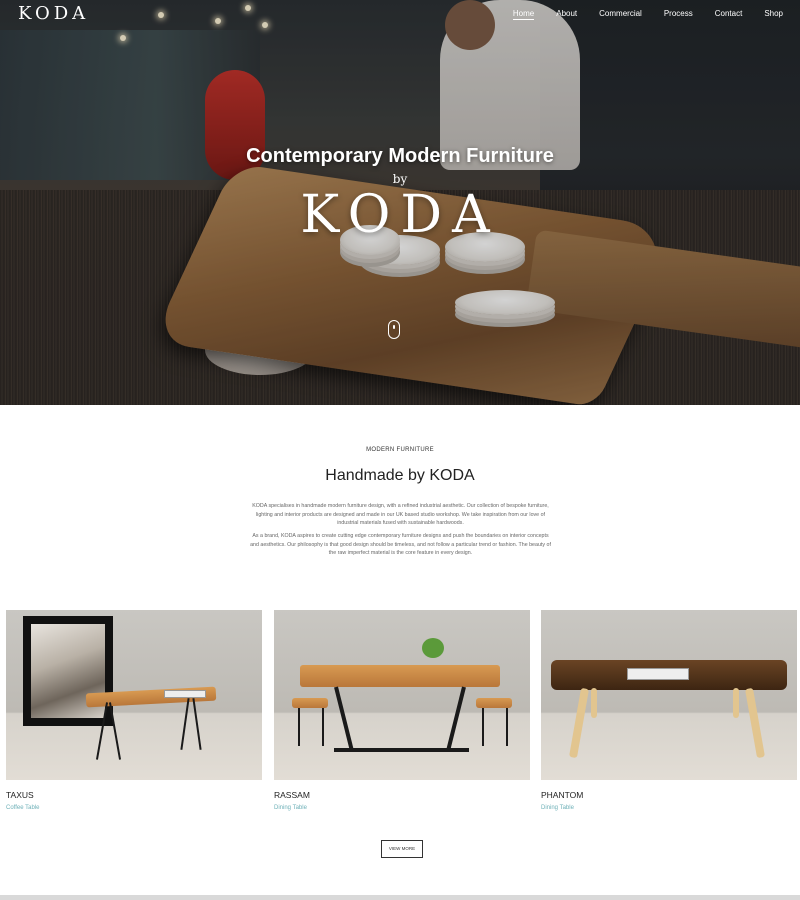  What do you see at coordinates (400, 156) in the screenshot?
I see `hero-title: Contemporary Modern Furniture` at bounding box center [400, 156].